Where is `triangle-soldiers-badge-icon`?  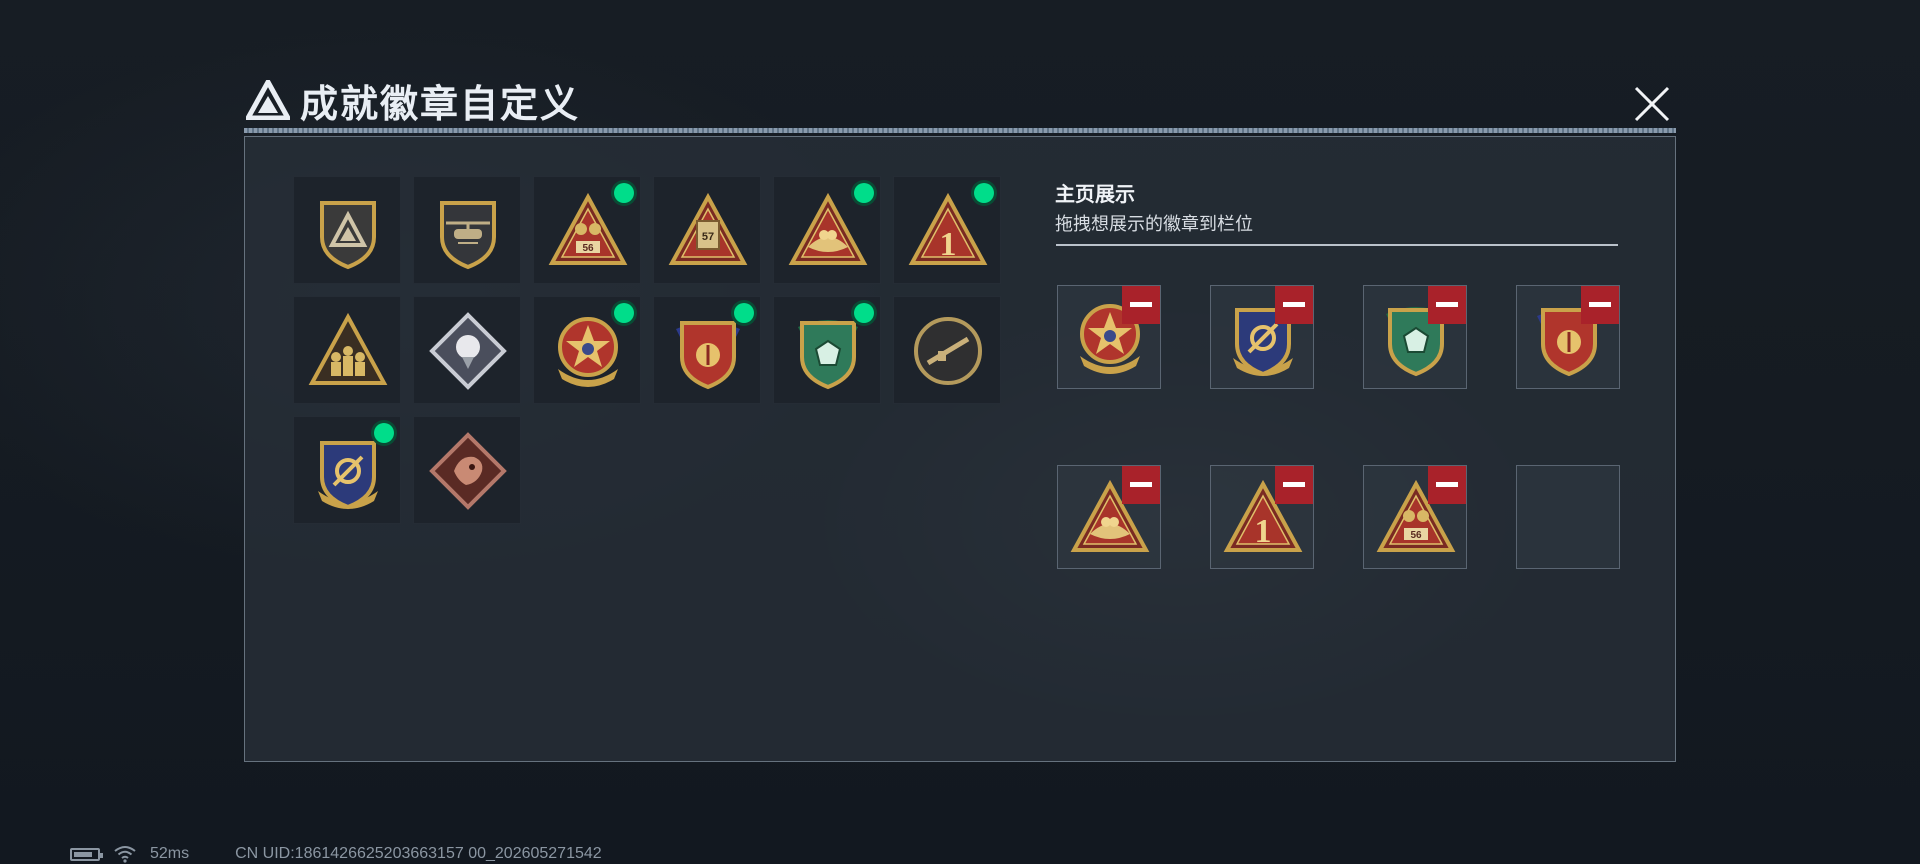 triangle-soldiers-badge-icon is located at coordinates (348, 348).